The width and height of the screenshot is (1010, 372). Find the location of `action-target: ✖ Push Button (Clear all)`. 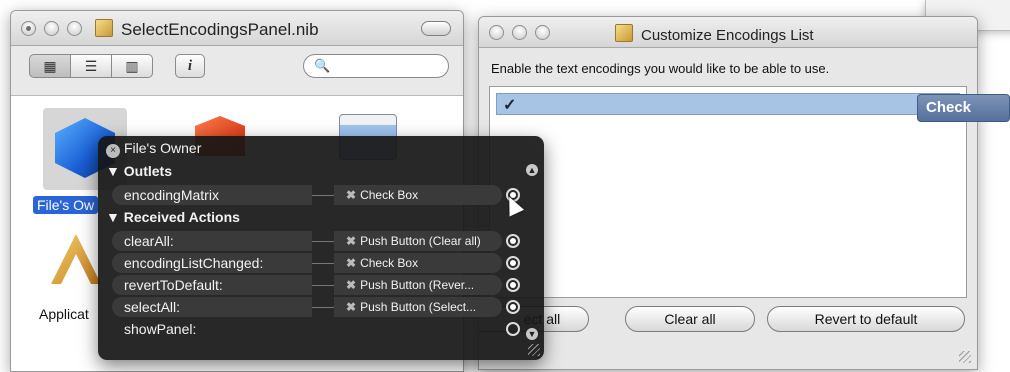

action-target: ✖ Push Button (Clear all) is located at coordinates (418, 241).